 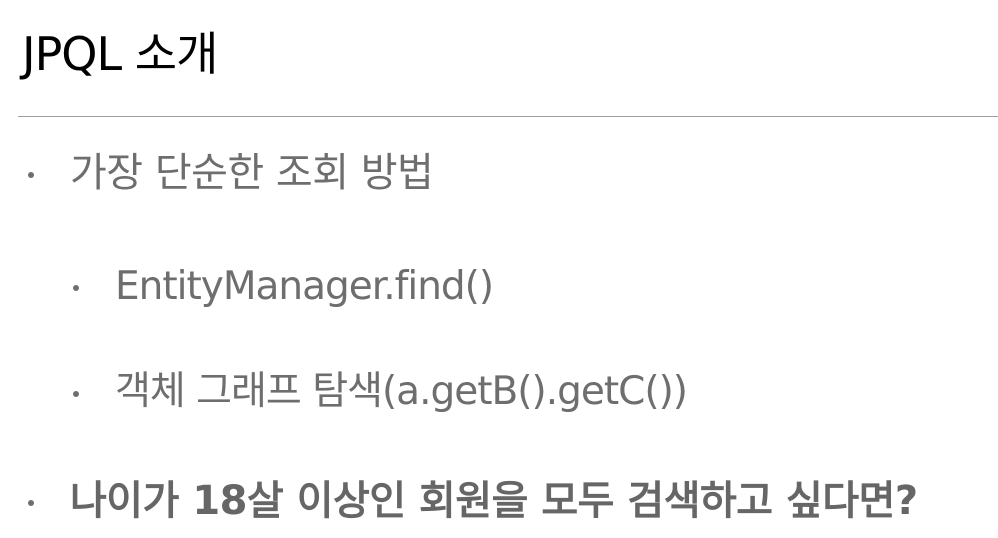 I want to click on bullet-text: 가장 단순한 조회 방법, so click(x=252, y=173).